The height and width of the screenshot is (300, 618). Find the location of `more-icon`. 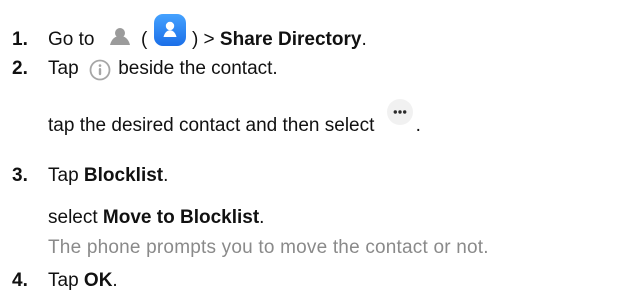

more-icon is located at coordinates (400, 112).